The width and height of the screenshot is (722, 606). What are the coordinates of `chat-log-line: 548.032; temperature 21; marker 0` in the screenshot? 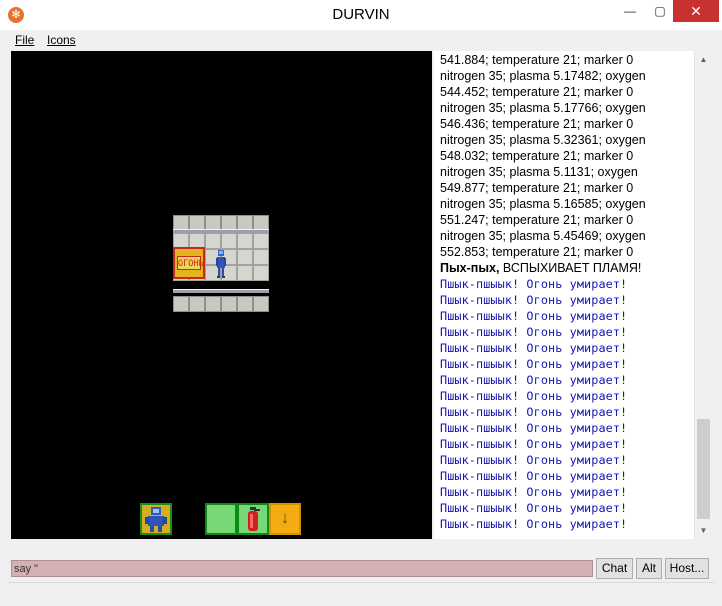 It's located at (537, 156).